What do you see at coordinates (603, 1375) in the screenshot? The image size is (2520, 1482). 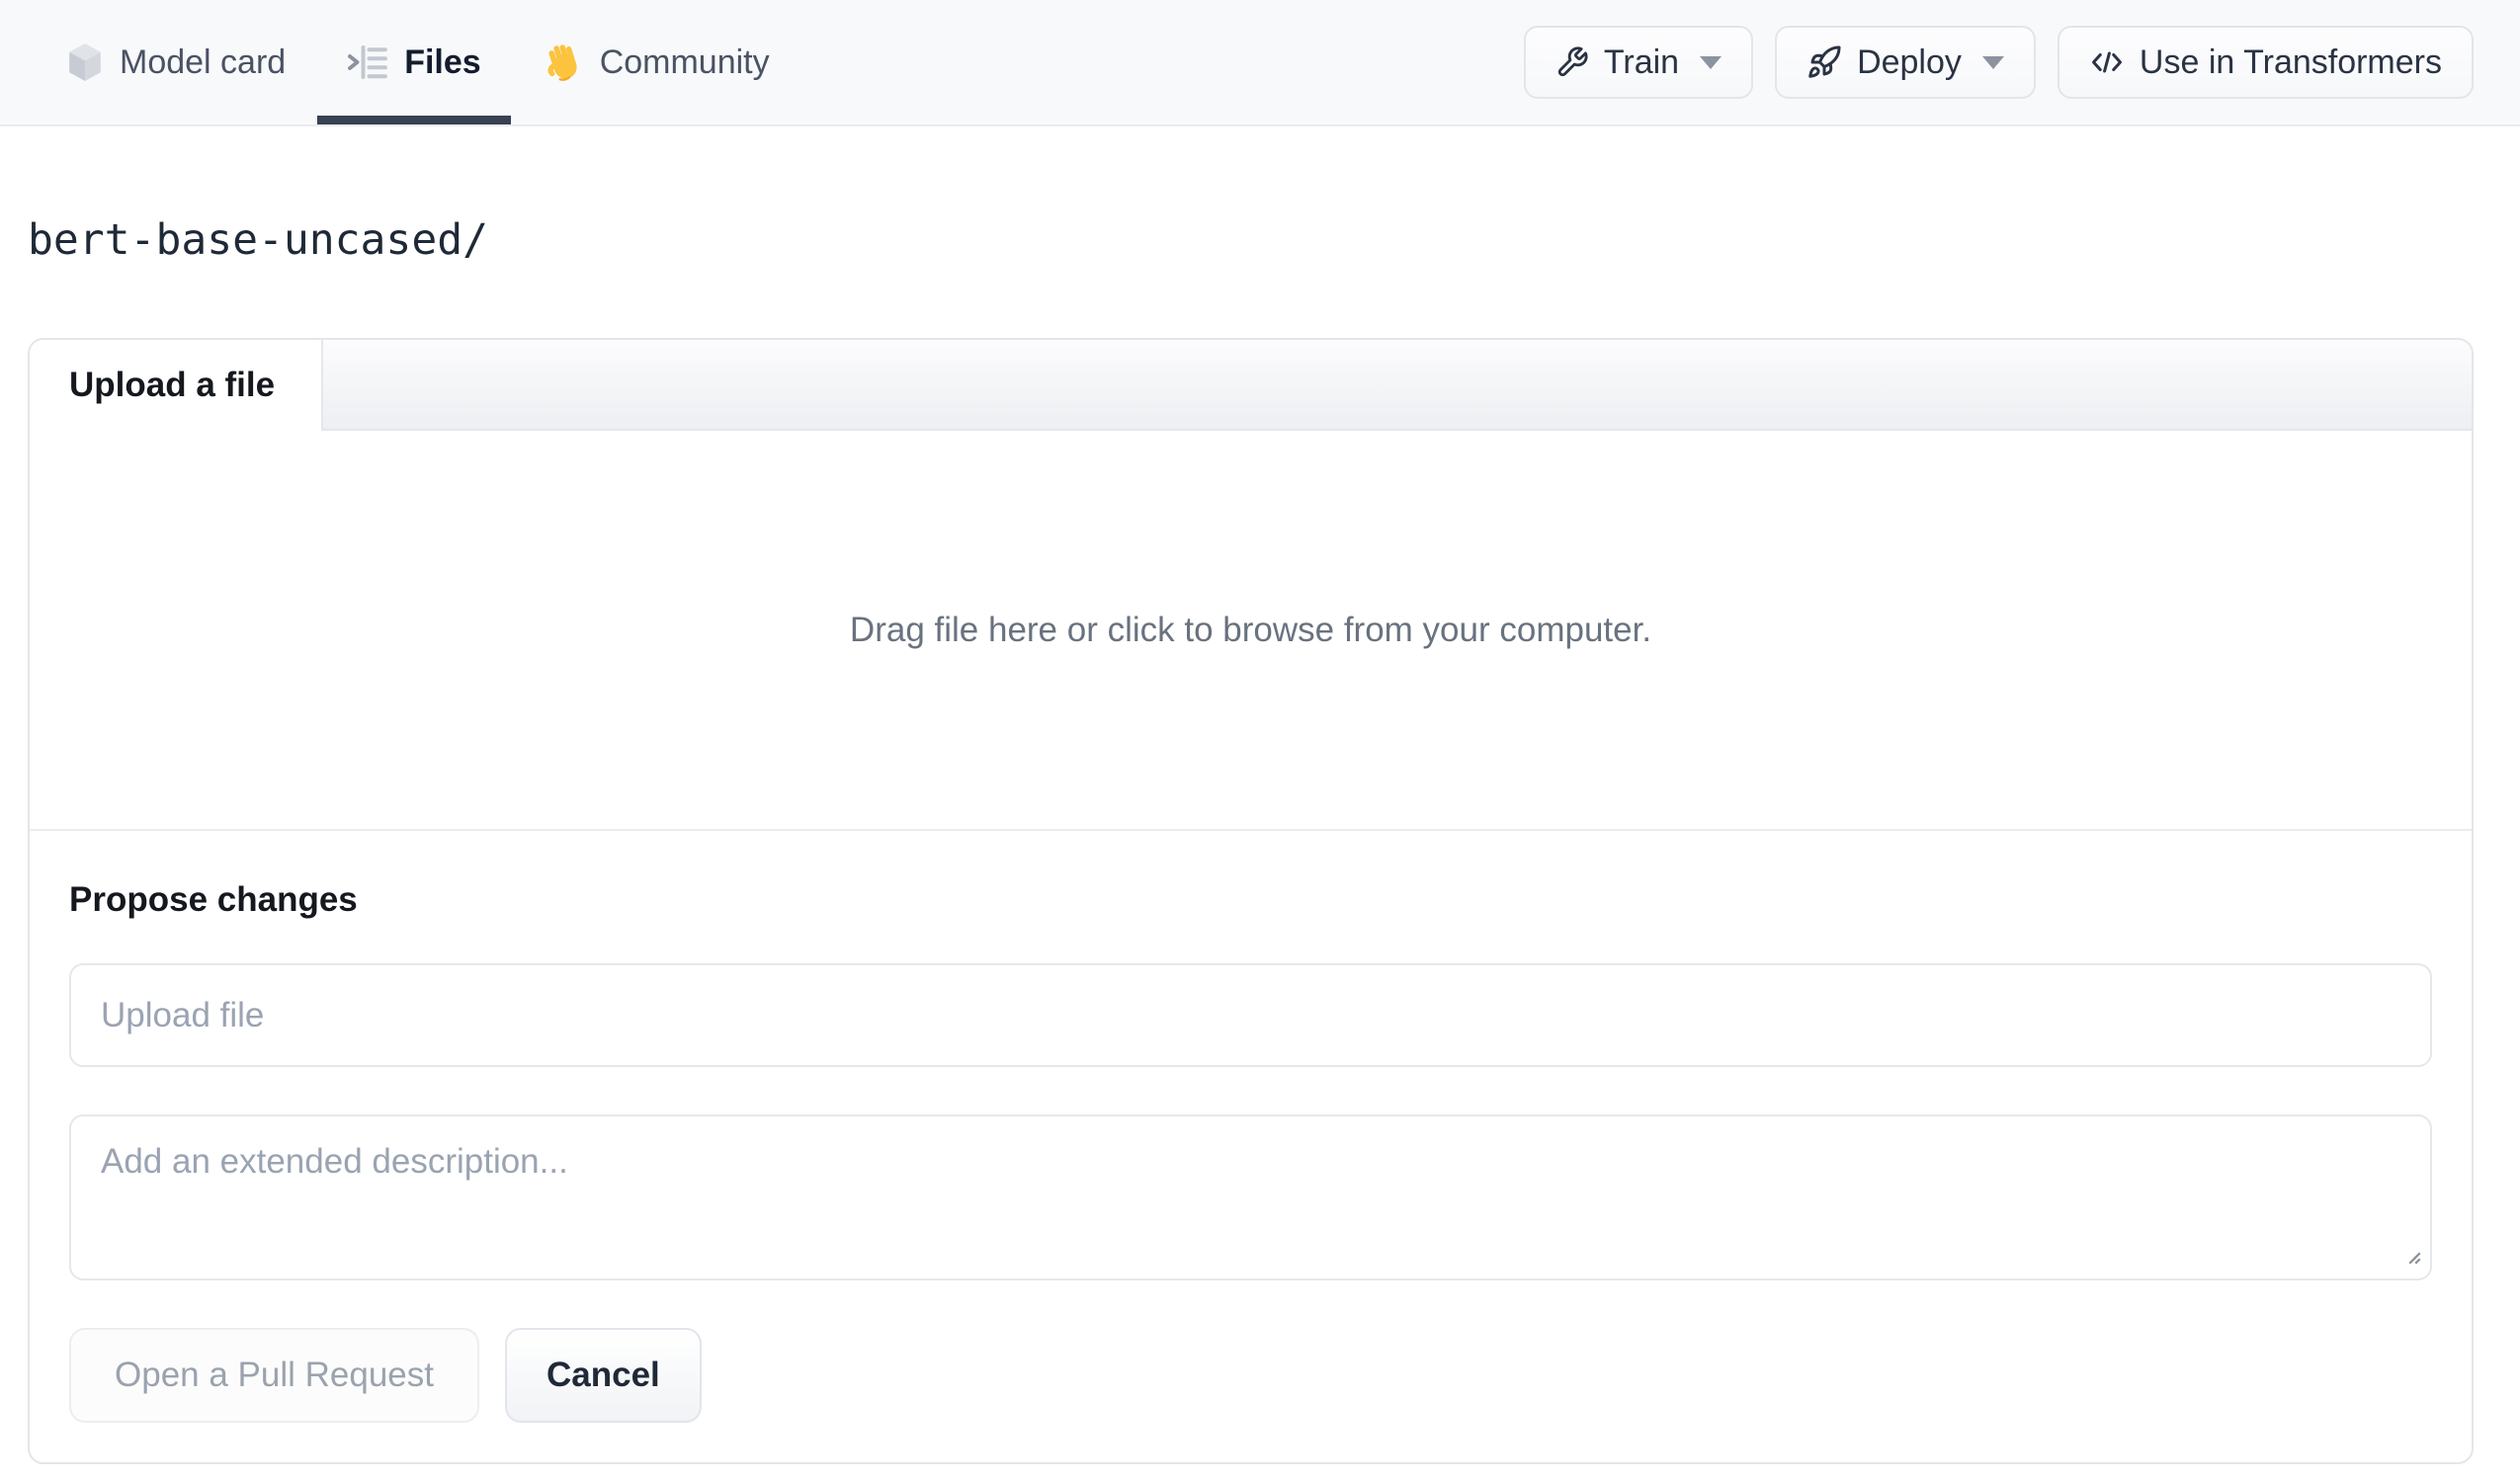 I see `cancel-button: Cancel` at bounding box center [603, 1375].